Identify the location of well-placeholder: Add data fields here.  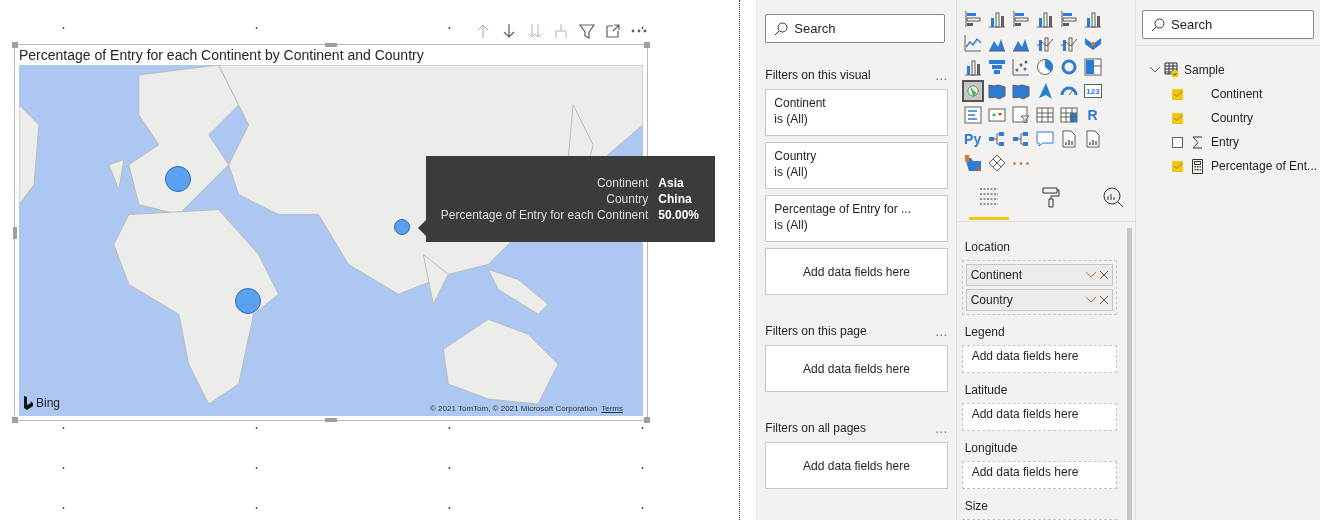
(1025, 472).